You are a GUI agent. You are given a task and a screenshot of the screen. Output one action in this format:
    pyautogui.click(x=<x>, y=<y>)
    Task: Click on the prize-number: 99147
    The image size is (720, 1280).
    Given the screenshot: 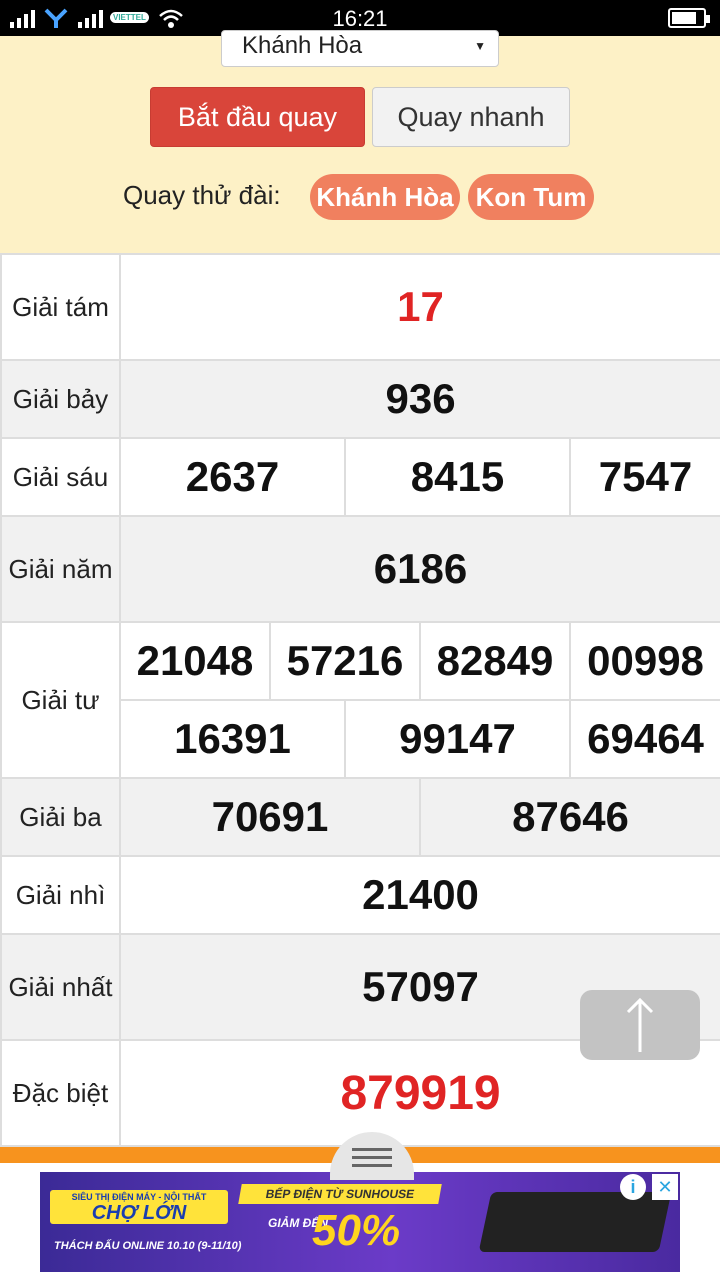 What is the action you would take?
    pyautogui.click(x=457, y=739)
    